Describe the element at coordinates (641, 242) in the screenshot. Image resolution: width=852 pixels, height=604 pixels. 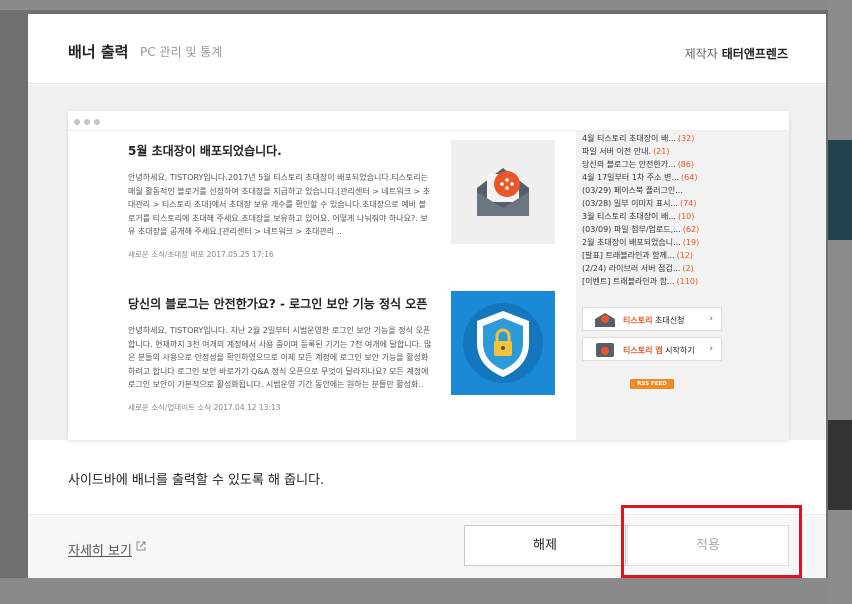
I see `sidebar-post-item: 2월 초대장이 배포되었습니... (19)` at that location.